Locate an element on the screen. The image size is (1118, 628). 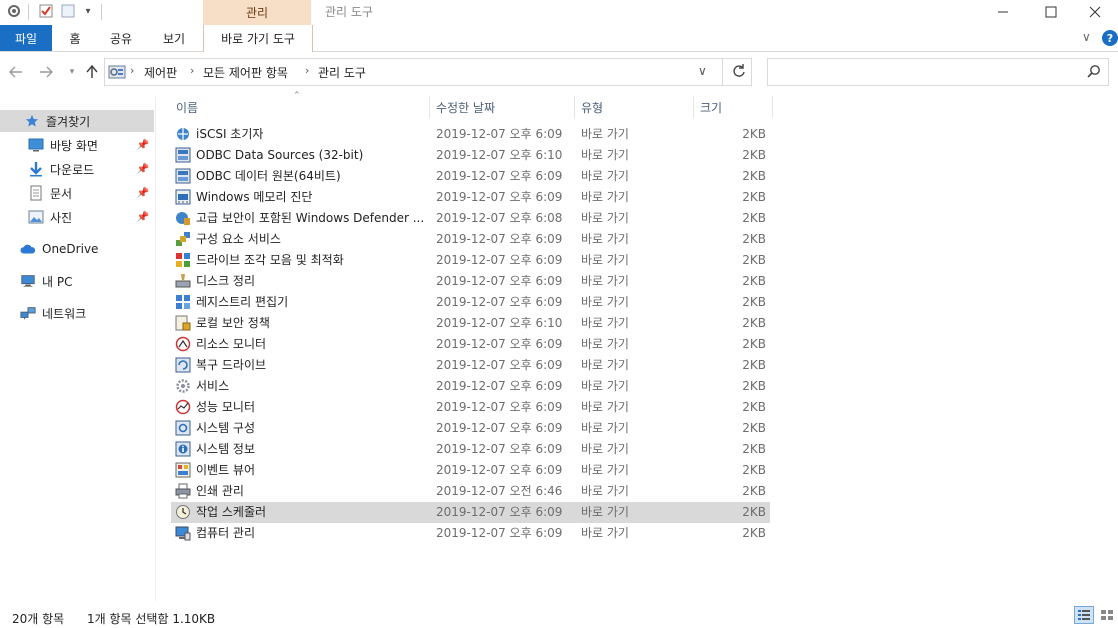
file-row: 로컬 보안 정책 2019-12-07 오후 6:10 바로 가기 2KB is located at coordinates (470, 323).